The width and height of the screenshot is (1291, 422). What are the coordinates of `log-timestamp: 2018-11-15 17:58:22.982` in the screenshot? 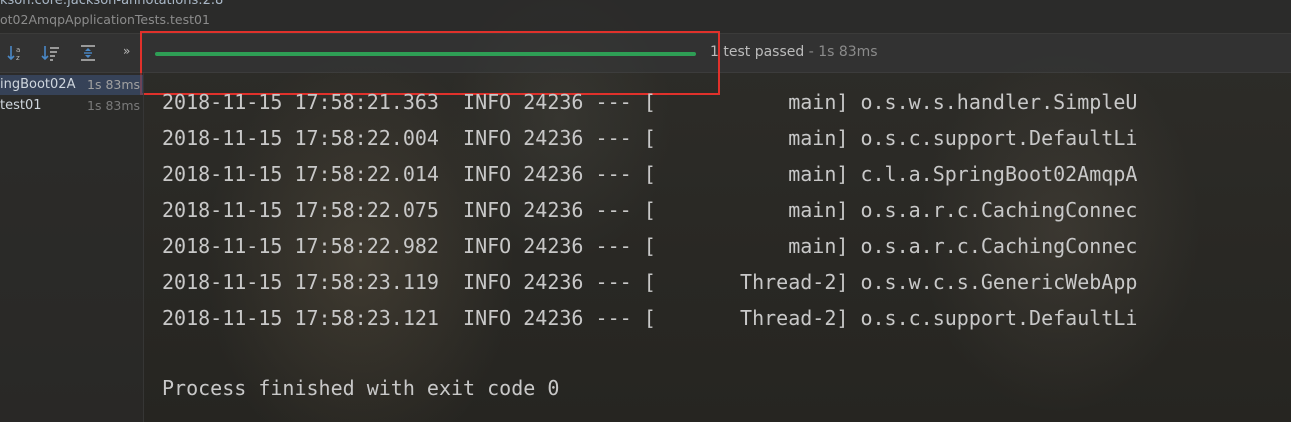 It's located at (300, 246).